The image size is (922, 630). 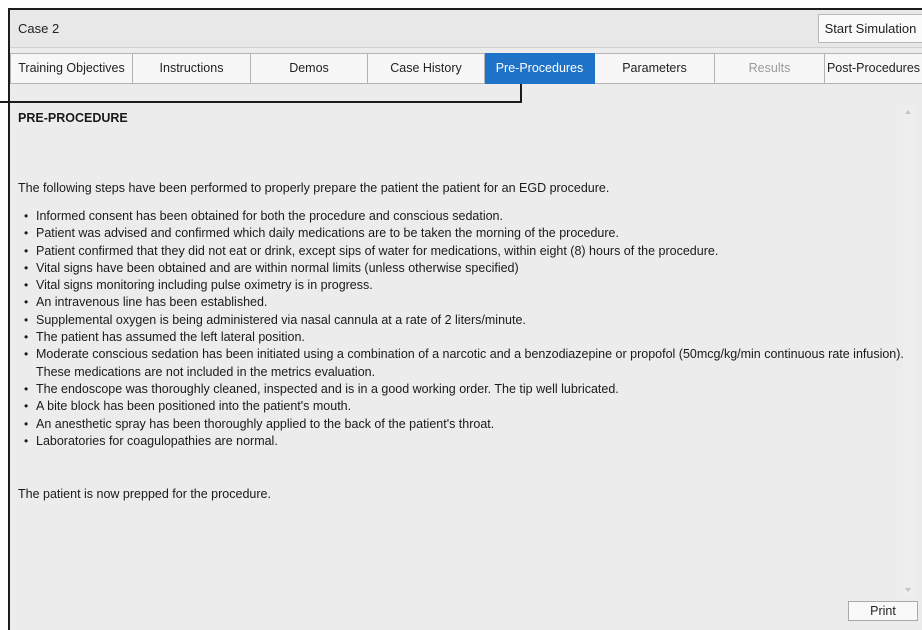 What do you see at coordinates (908, 112) in the screenshot?
I see `scroll-up-arrow-icon` at bounding box center [908, 112].